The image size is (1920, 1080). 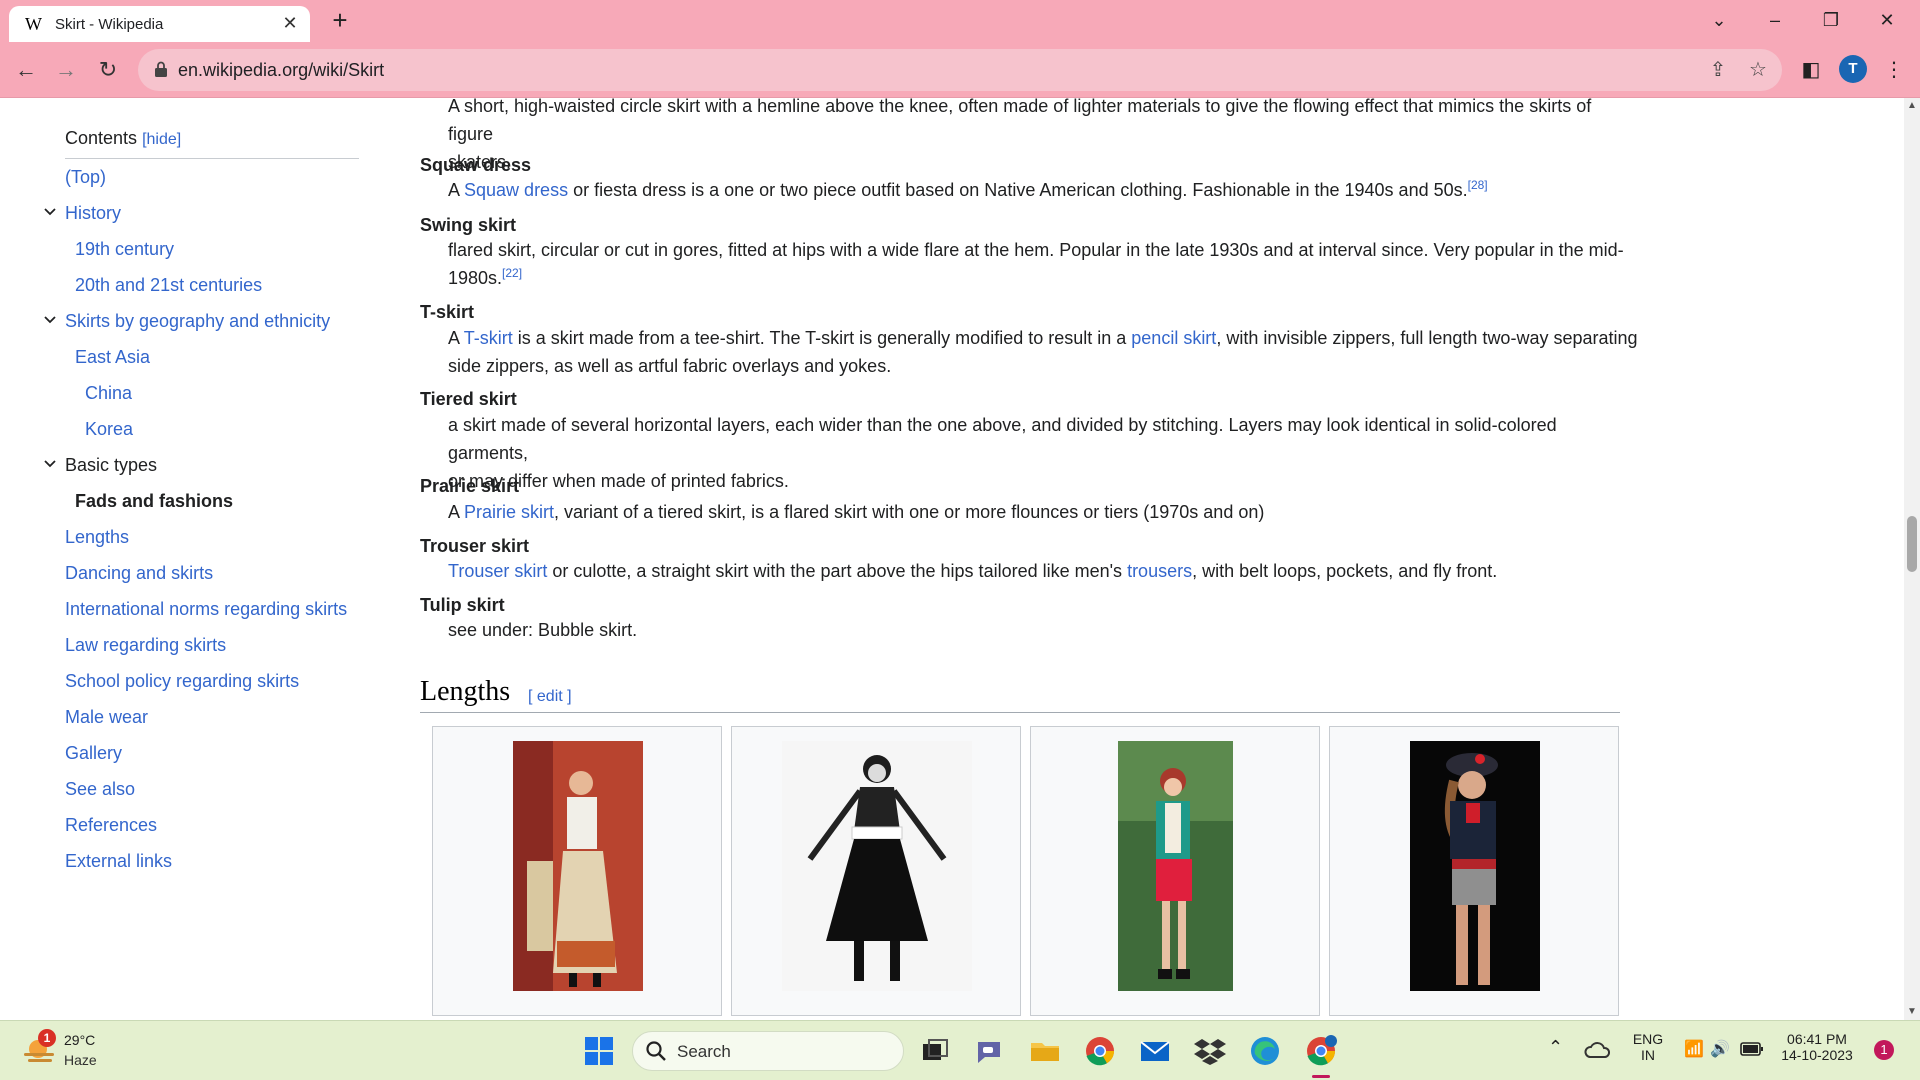 What do you see at coordinates (877, 866) in the screenshot?
I see `skirt-photo-black-tiered-skirt` at bounding box center [877, 866].